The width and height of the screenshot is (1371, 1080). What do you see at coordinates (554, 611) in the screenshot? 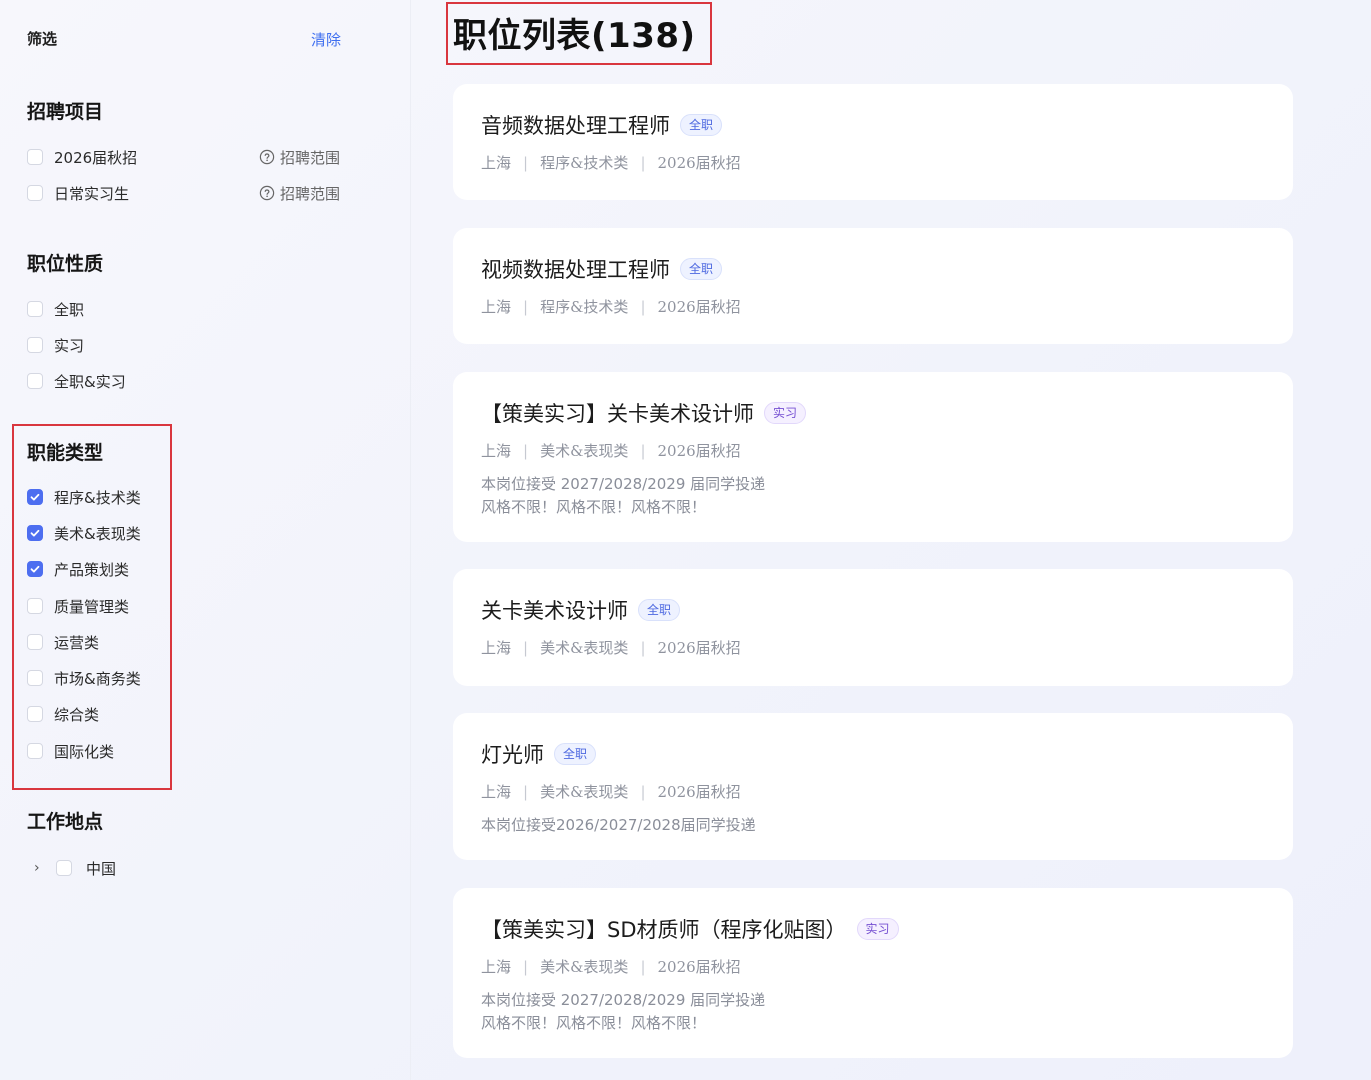
I see `job-title: 关卡美术设计师` at bounding box center [554, 611].